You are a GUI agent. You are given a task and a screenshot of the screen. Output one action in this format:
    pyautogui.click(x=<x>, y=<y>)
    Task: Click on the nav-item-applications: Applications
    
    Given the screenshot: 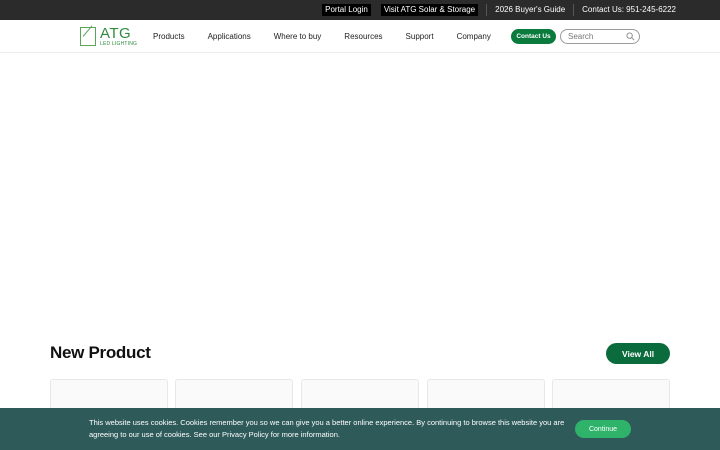 What is the action you would take?
    pyautogui.click(x=229, y=36)
    